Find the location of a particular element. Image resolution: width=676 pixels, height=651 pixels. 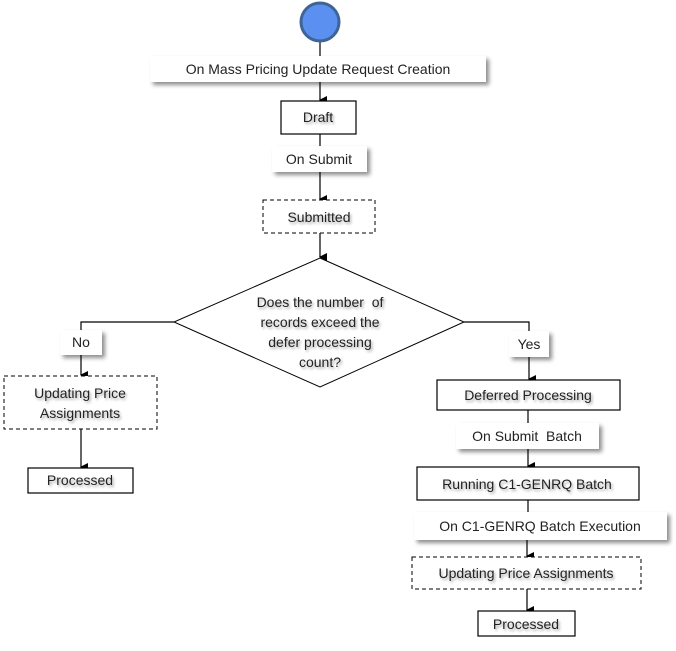

state-right-processed: Processed is located at coordinates (526, 623).